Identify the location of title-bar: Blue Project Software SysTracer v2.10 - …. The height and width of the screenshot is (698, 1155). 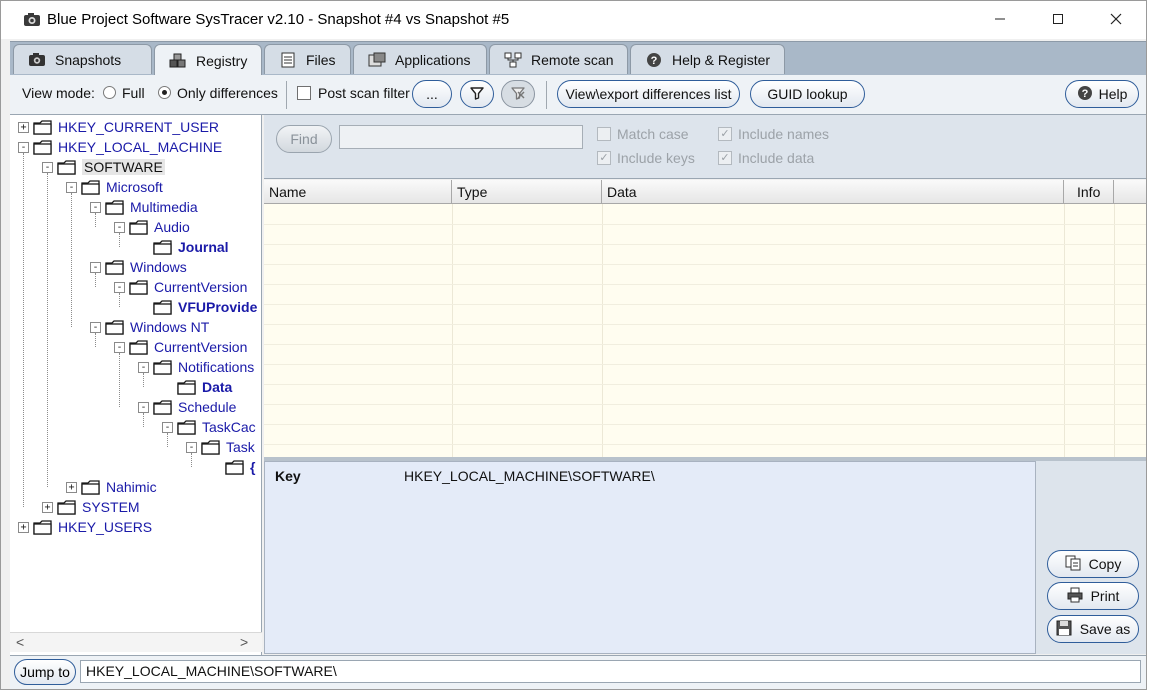
(573, 20).